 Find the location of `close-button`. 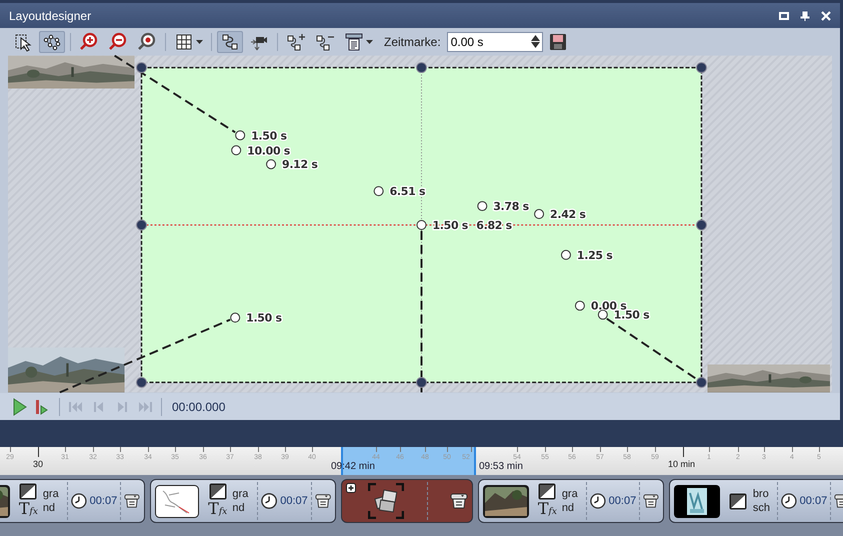

close-button is located at coordinates (826, 16).